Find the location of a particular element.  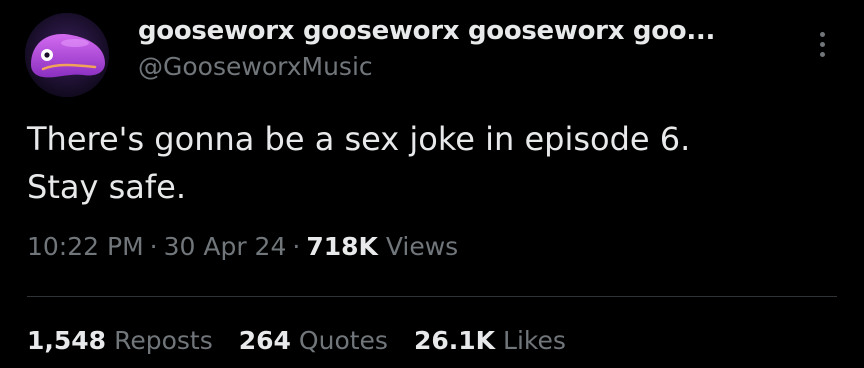

reposts-count: 1,548 is located at coordinates (67, 340).